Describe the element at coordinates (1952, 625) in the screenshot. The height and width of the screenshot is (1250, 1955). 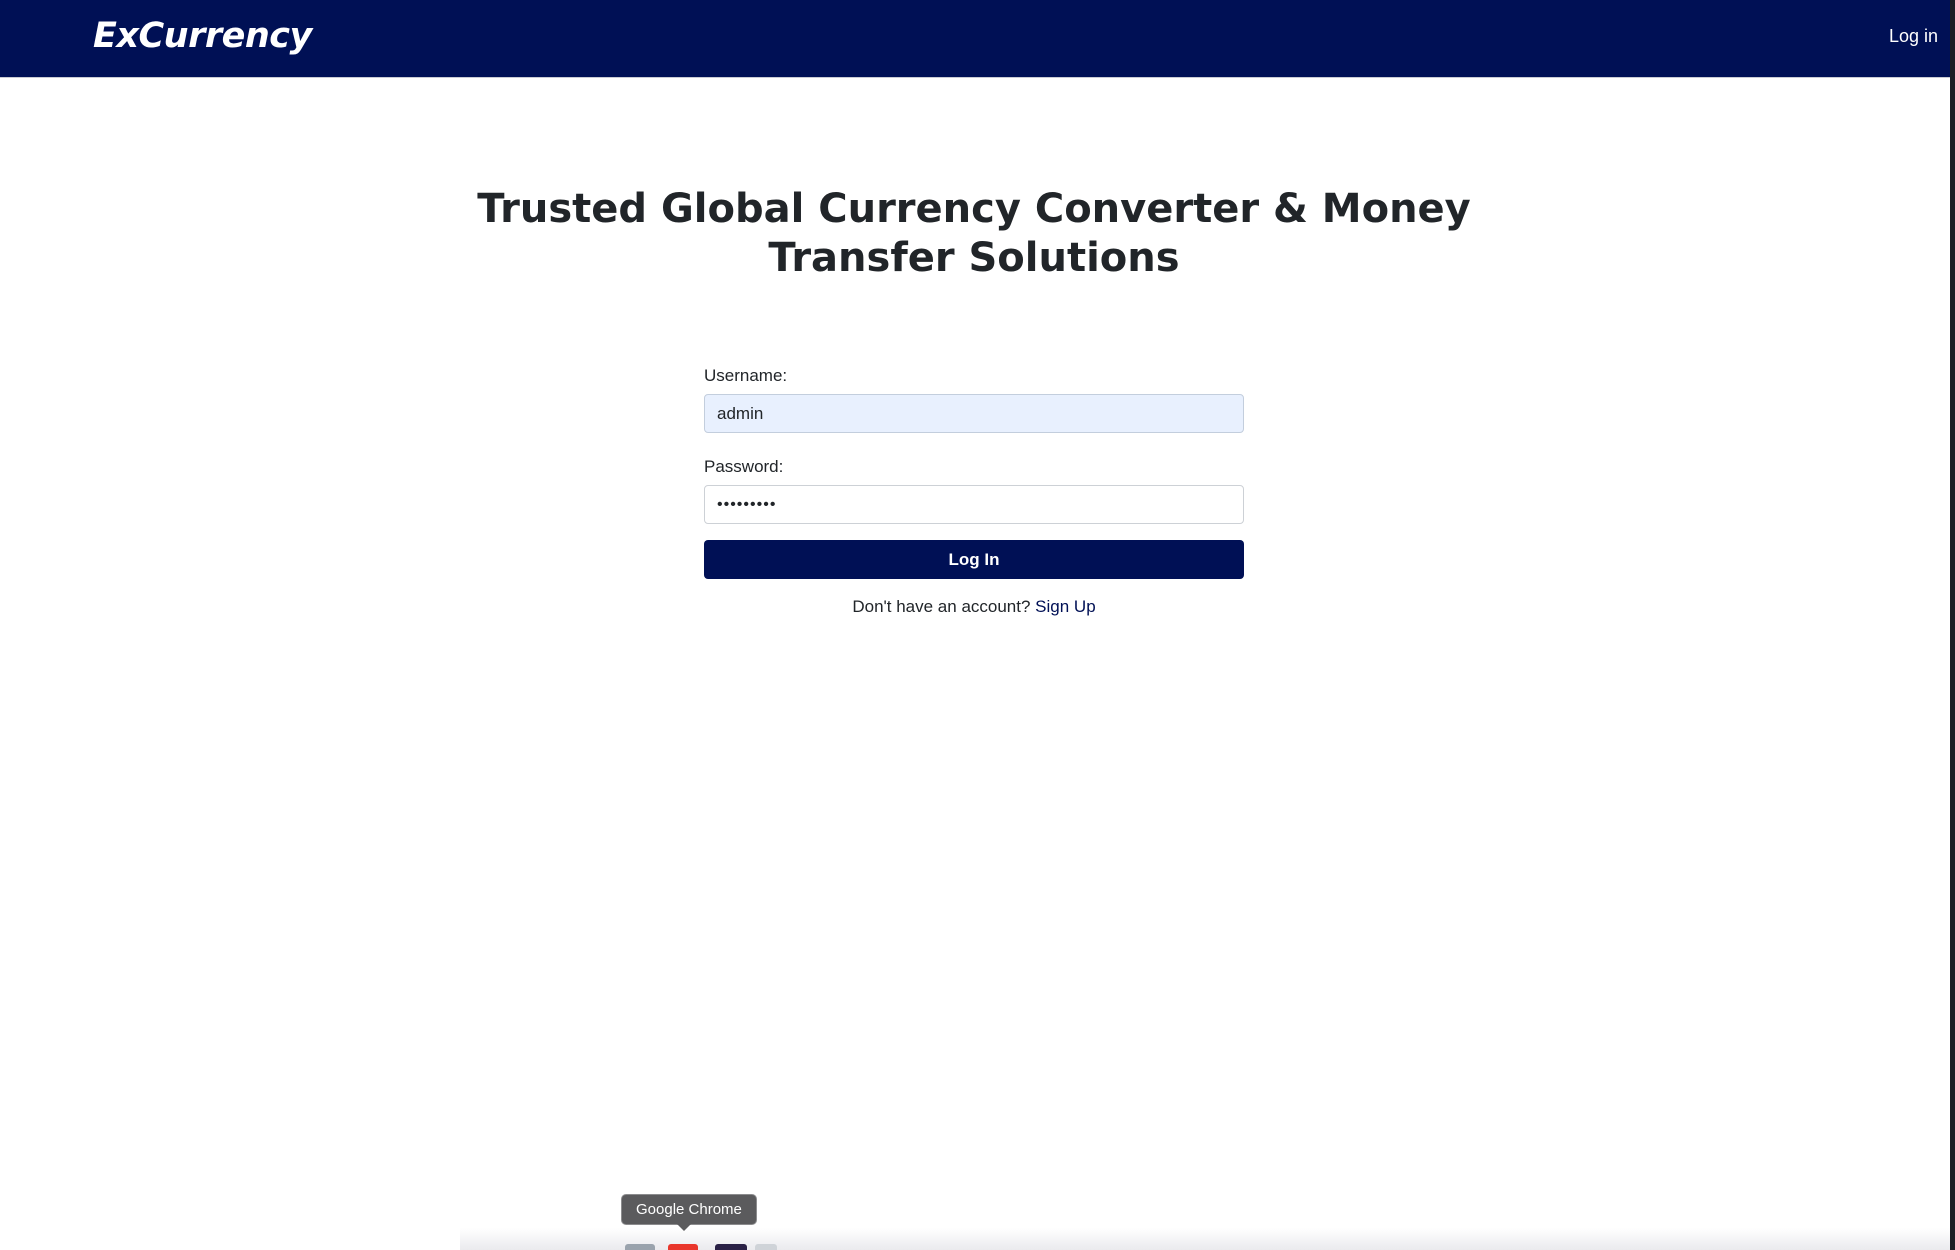
I see `window-edge` at that location.